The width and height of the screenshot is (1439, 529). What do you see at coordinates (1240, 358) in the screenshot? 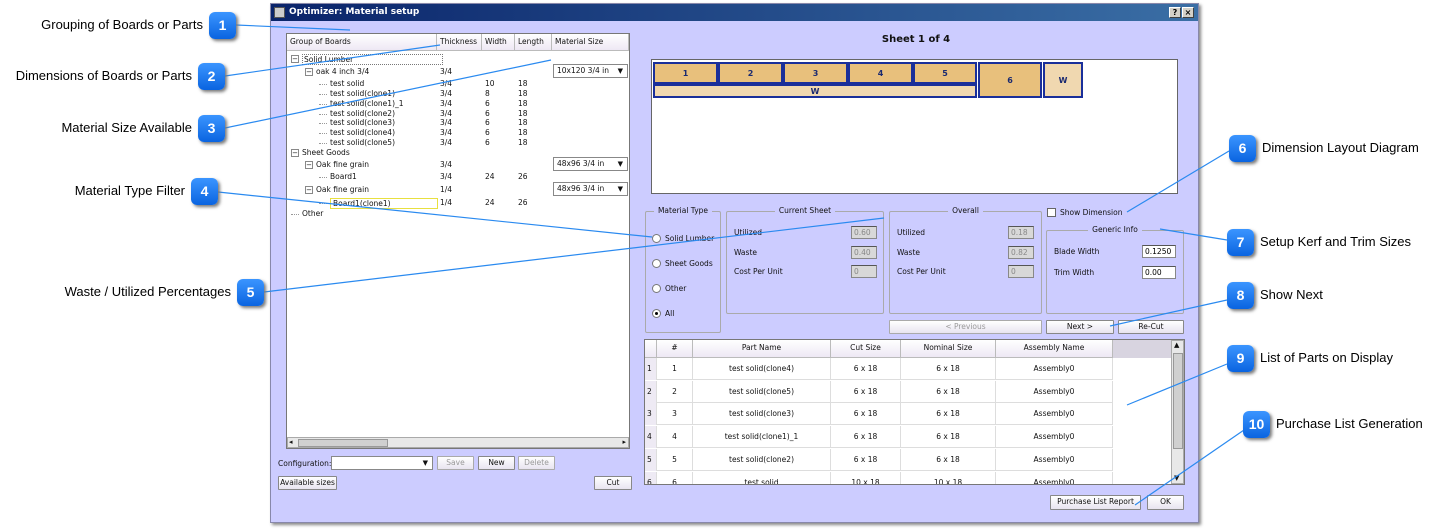
I see `callout-badge-9: 9` at bounding box center [1240, 358].